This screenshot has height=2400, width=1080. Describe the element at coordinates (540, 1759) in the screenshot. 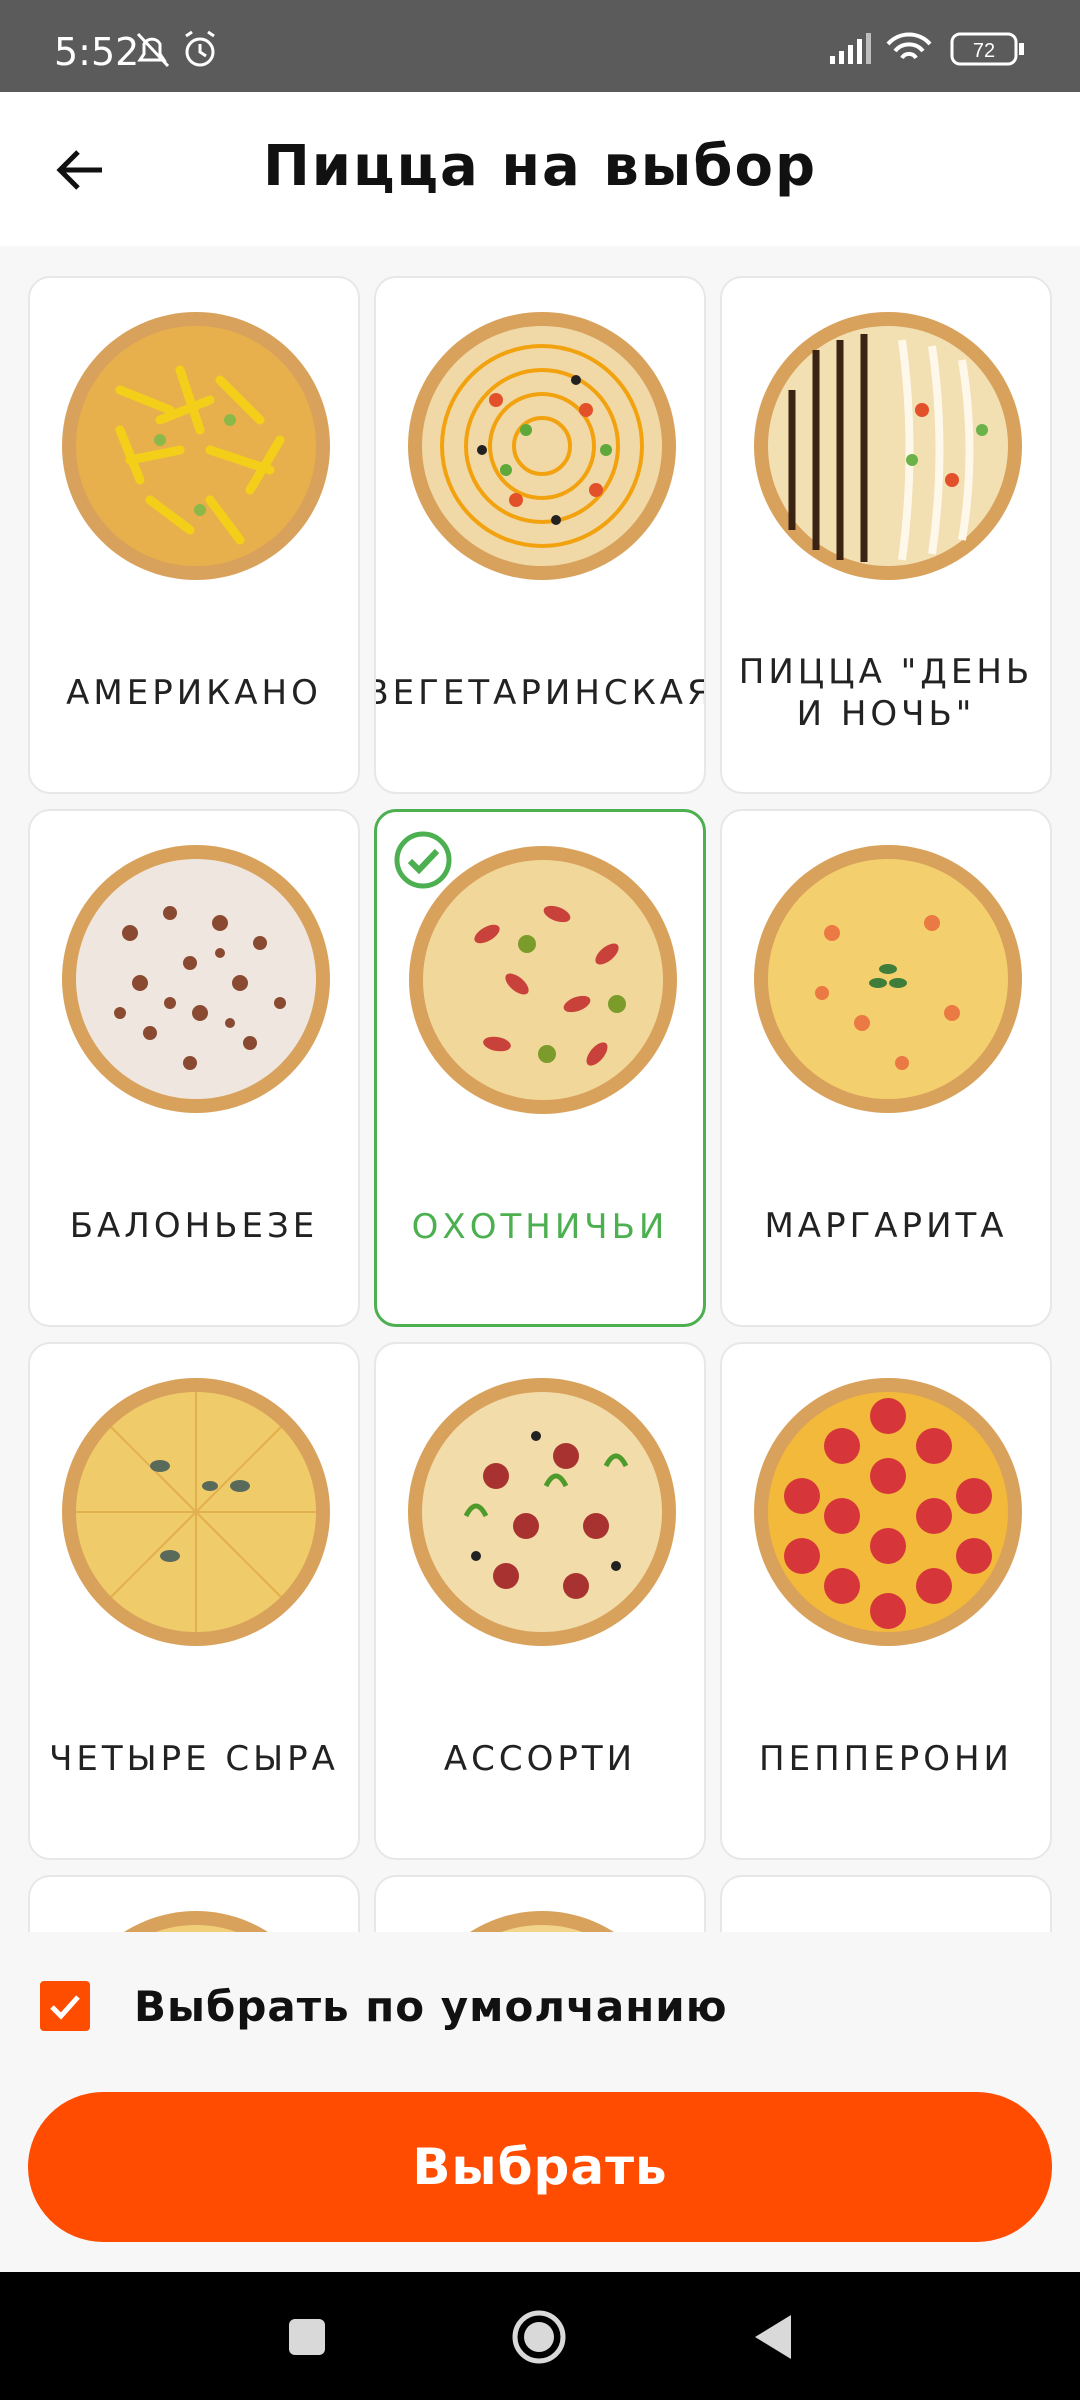

I see `pizza-label: АССОРТИ` at that location.